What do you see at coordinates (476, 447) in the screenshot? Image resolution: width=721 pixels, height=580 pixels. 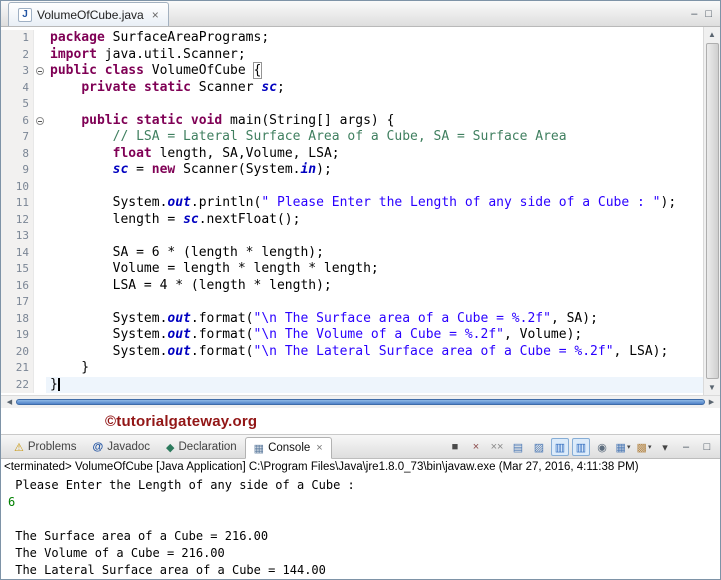 I see `remove-launch-icon: ×` at bounding box center [476, 447].